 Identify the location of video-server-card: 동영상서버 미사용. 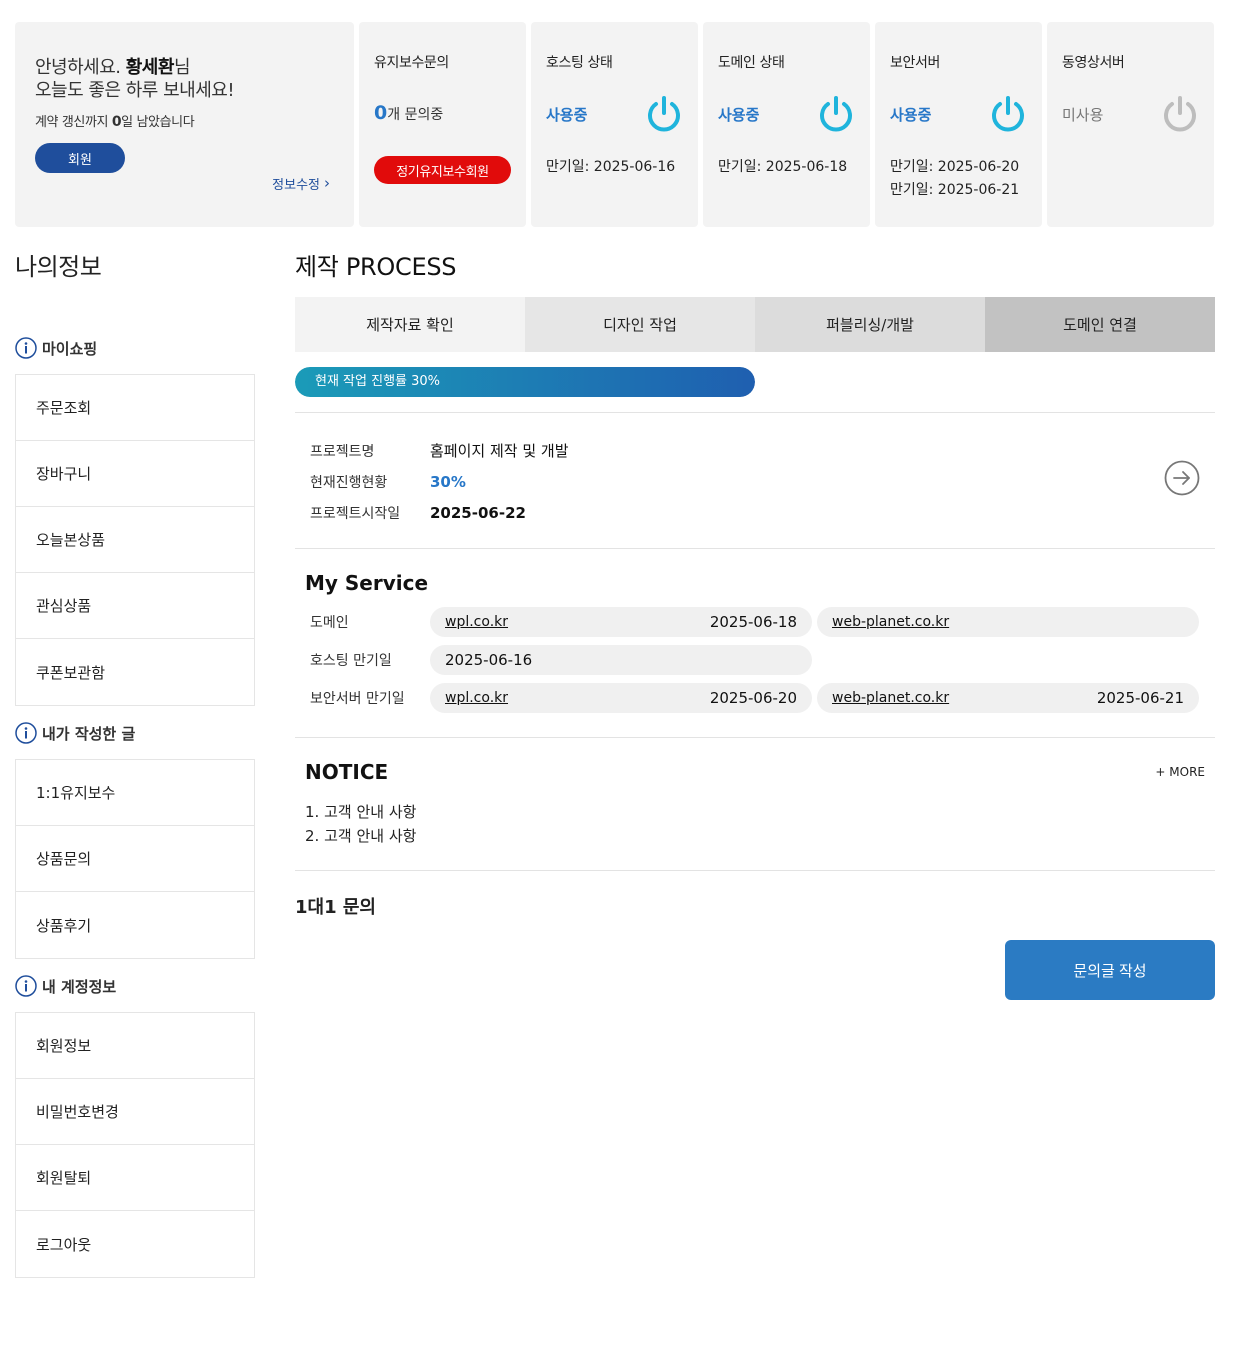
(1130, 124).